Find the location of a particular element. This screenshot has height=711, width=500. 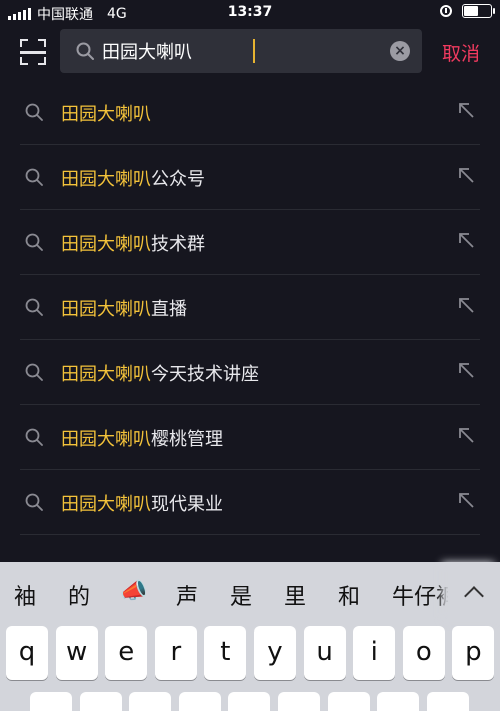

suggestion-item: 田园大喇叭樱桃管理 is located at coordinates (250, 437).